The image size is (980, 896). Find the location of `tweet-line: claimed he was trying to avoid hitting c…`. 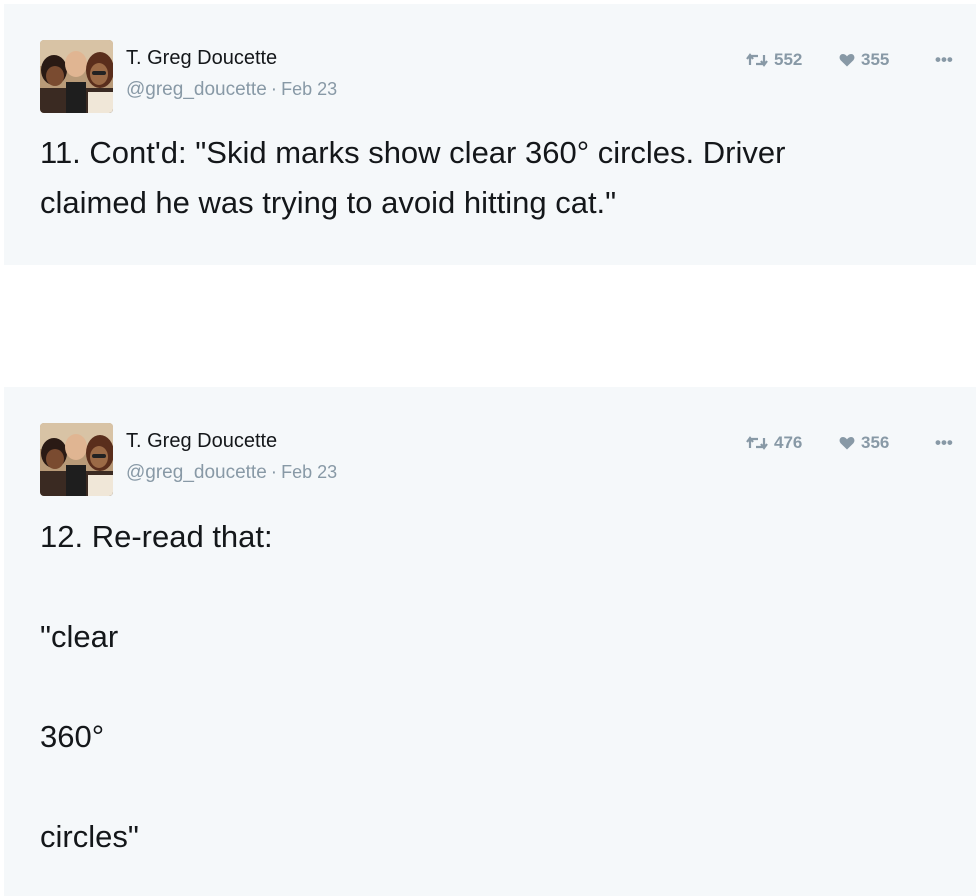

tweet-line: claimed he was trying to avoid hitting c… is located at coordinates (328, 202).